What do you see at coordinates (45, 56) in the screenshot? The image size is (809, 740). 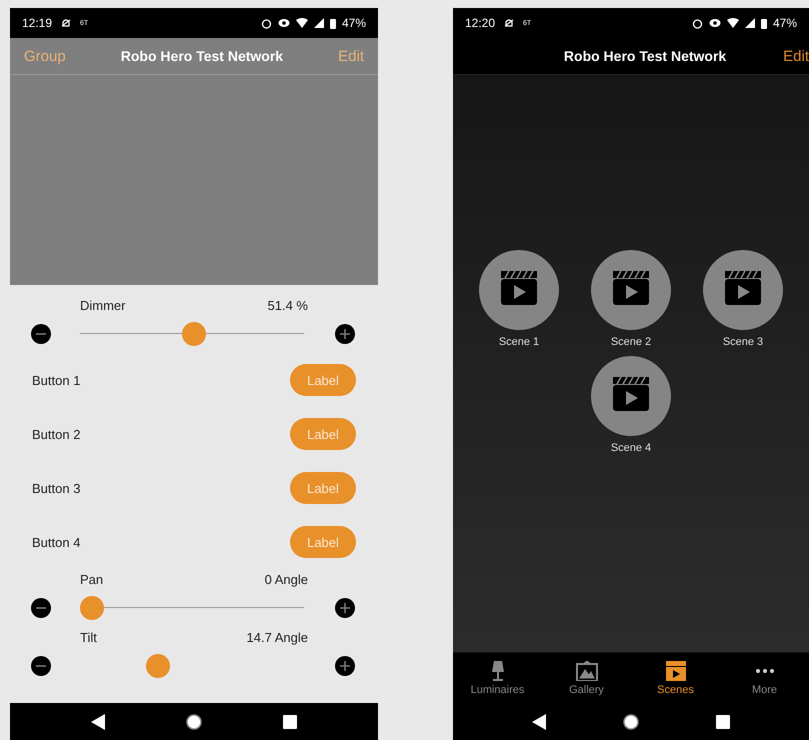 I see `group-button: Group` at bounding box center [45, 56].